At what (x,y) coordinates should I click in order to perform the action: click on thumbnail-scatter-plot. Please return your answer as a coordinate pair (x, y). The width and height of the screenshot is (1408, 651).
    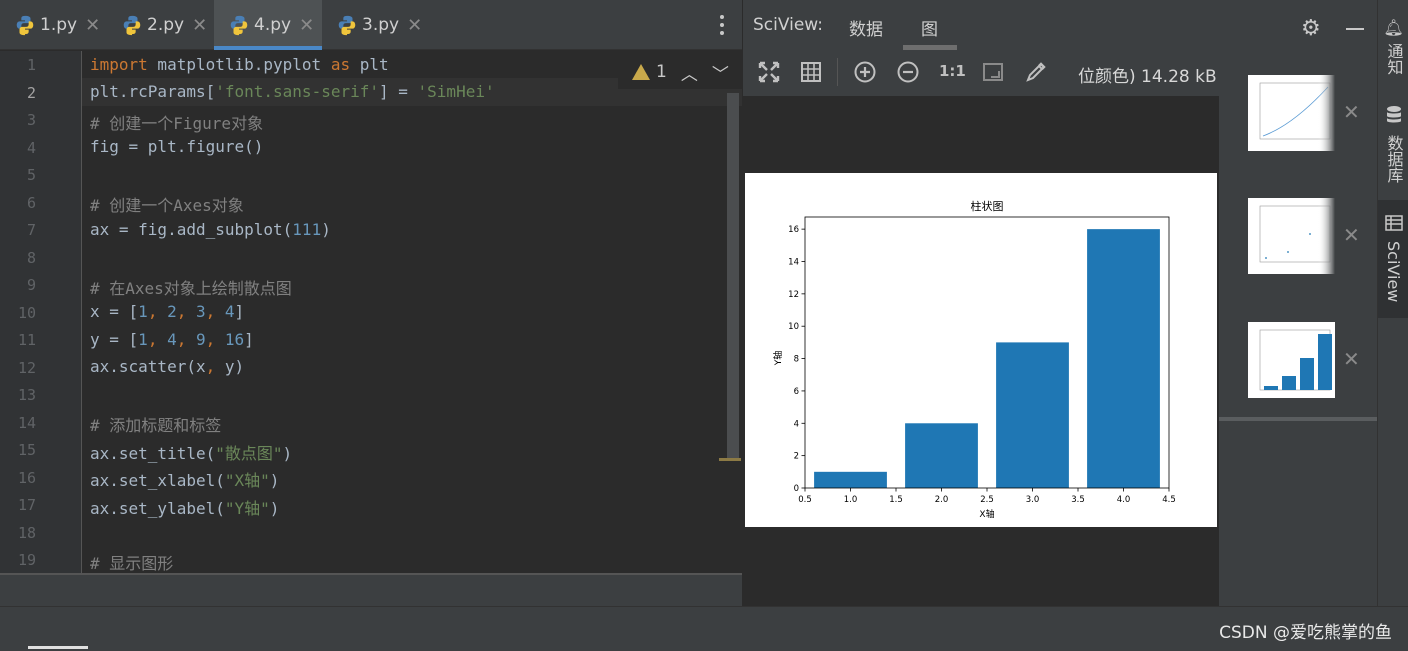
    Looking at the image, I should click on (1291, 236).